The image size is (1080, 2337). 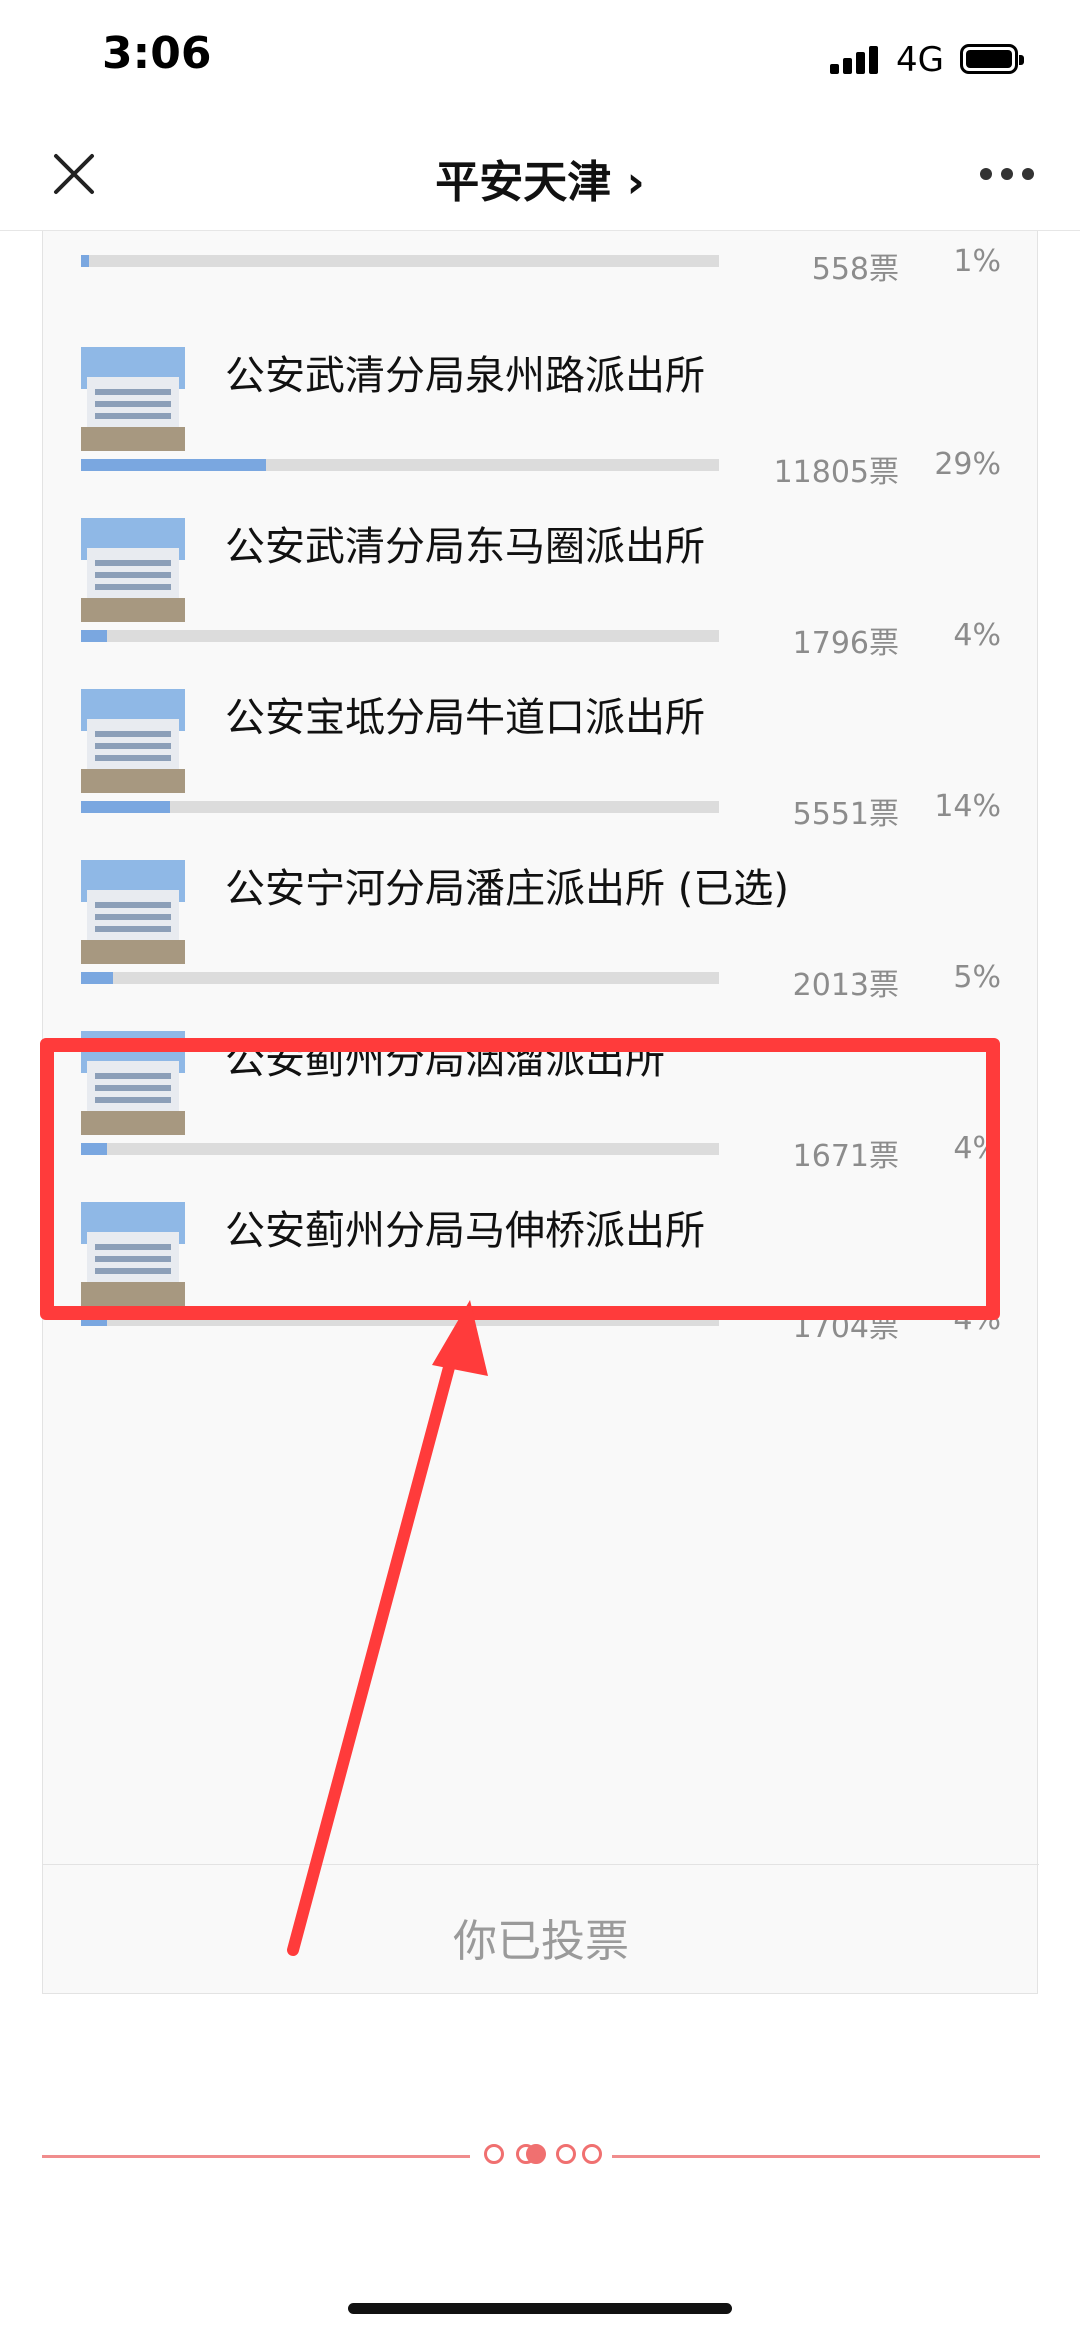 What do you see at coordinates (967, 806) in the screenshot?
I see `vote-percent: 14%` at bounding box center [967, 806].